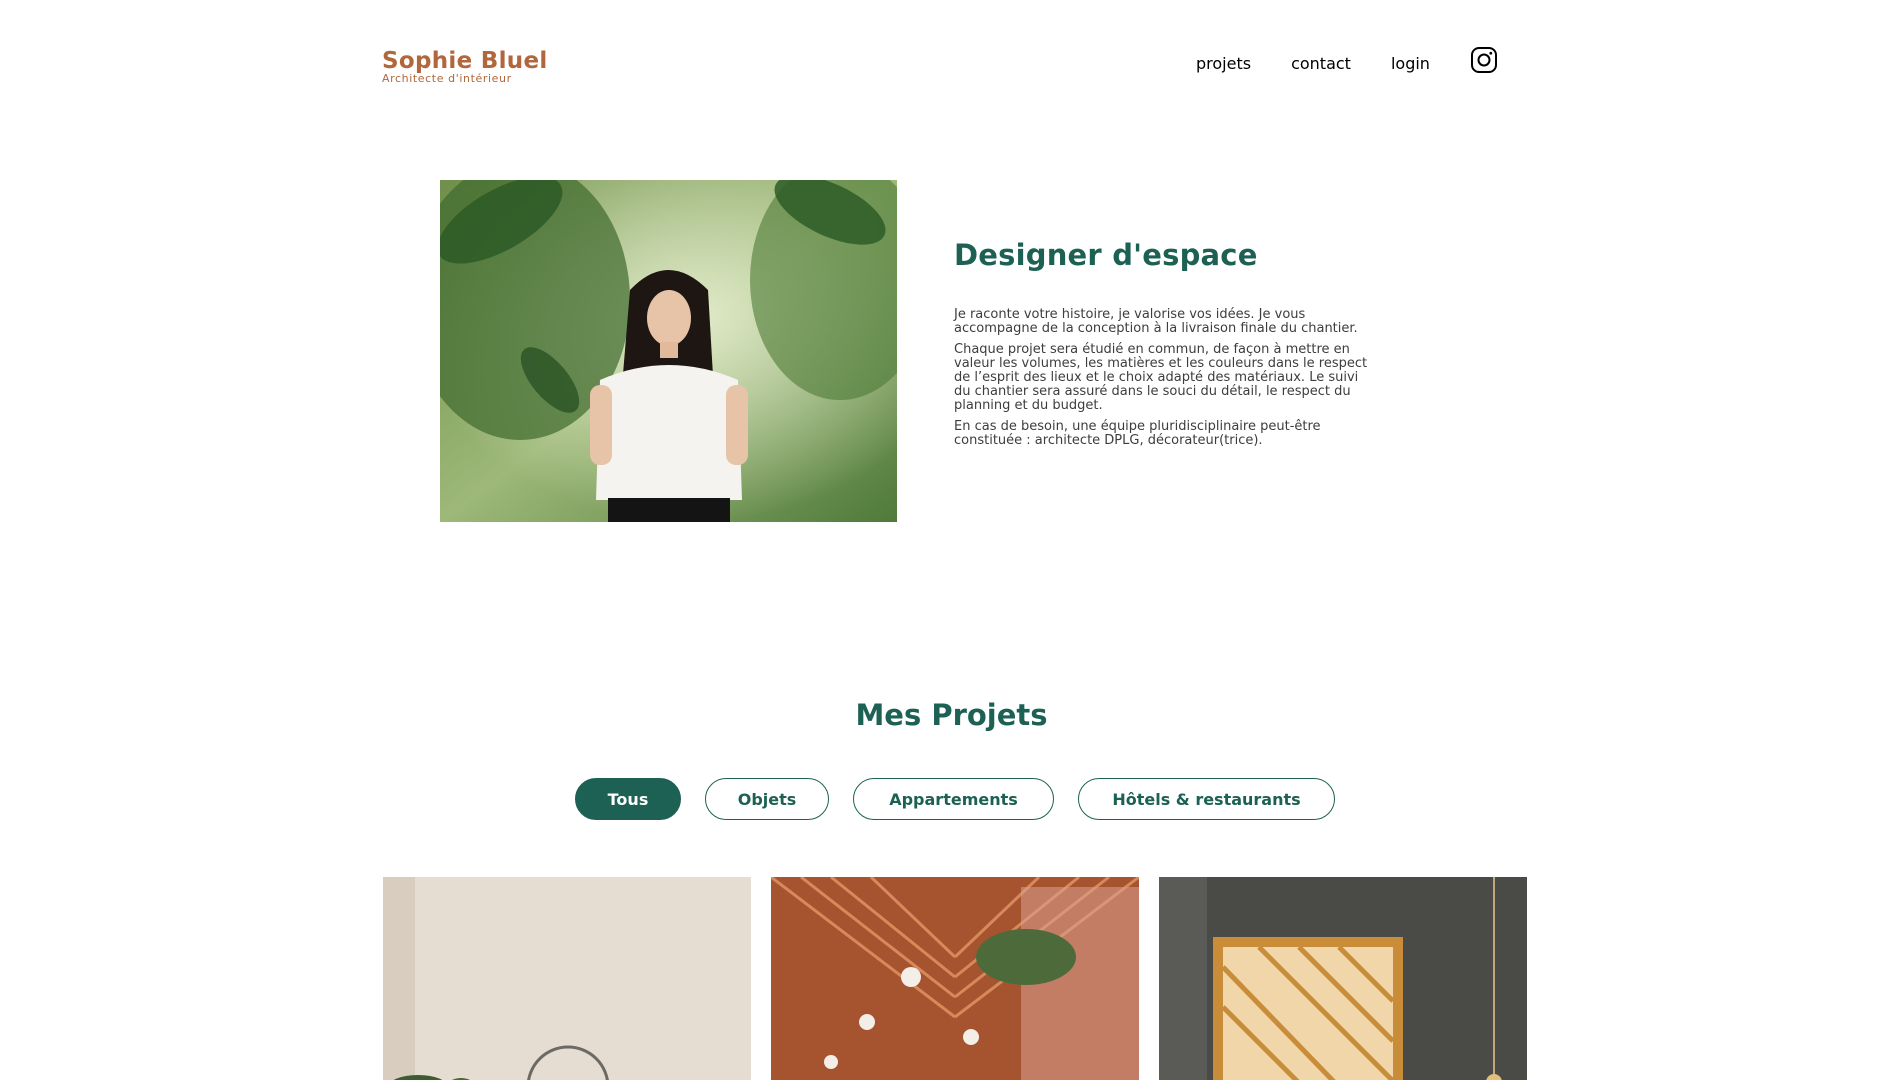 The image size is (1903, 1080). I want to click on filter-tous-button: Tous, so click(628, 799).